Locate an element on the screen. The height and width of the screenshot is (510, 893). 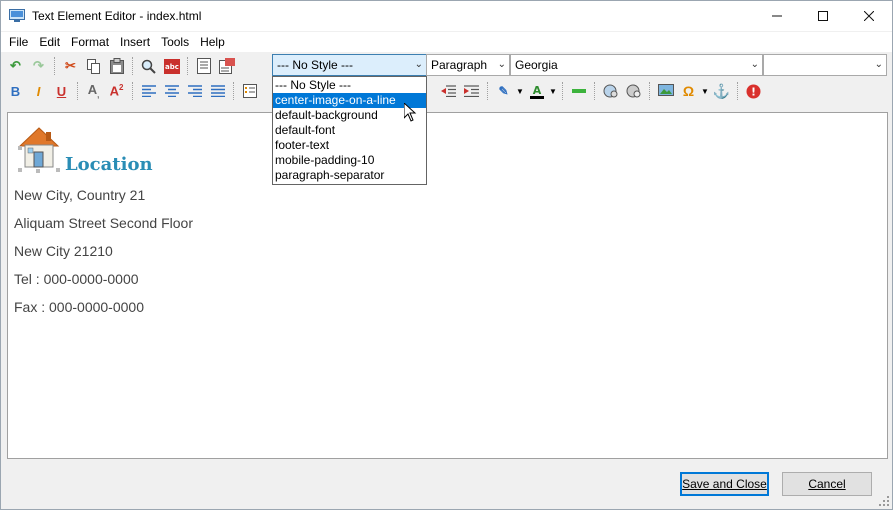
copy-button is located at coordinates (93, 66).